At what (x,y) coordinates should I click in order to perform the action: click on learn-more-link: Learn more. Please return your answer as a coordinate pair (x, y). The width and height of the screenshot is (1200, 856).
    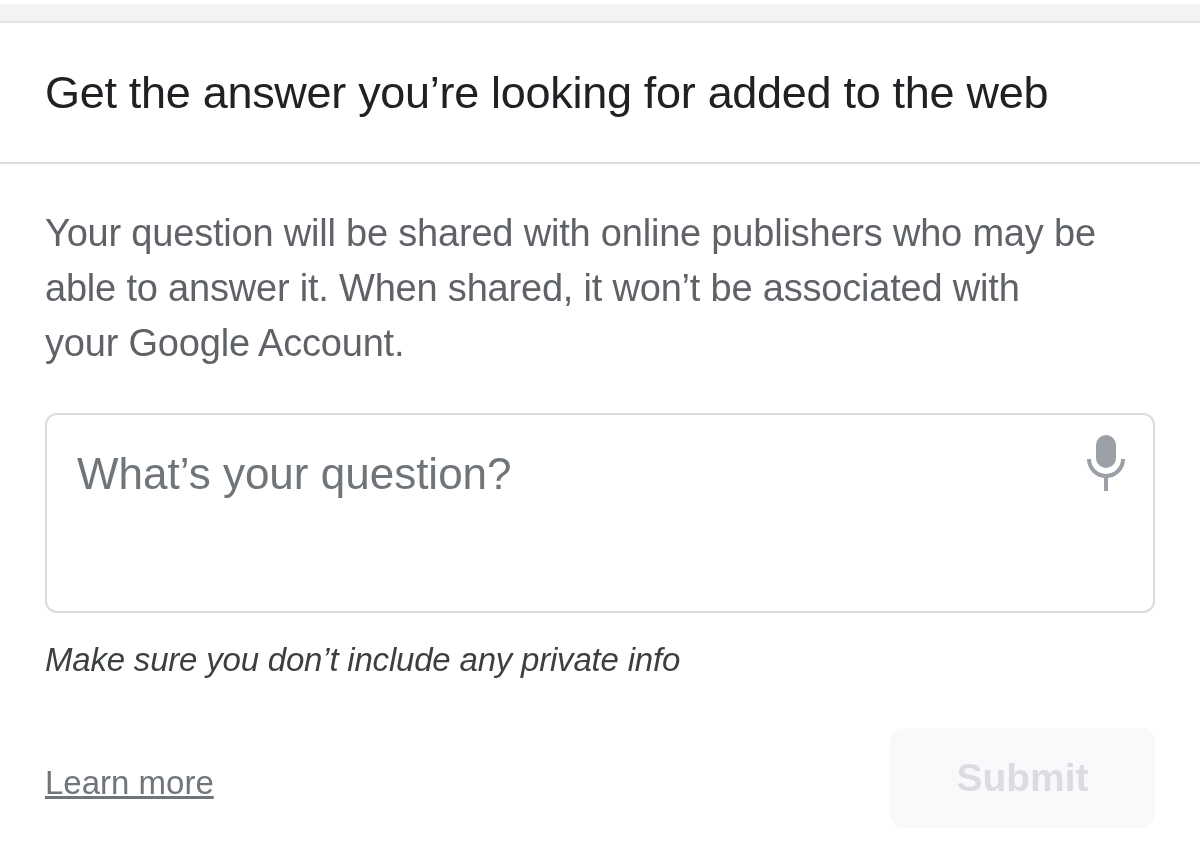
    Looking at the image, I should click on (129, 783).